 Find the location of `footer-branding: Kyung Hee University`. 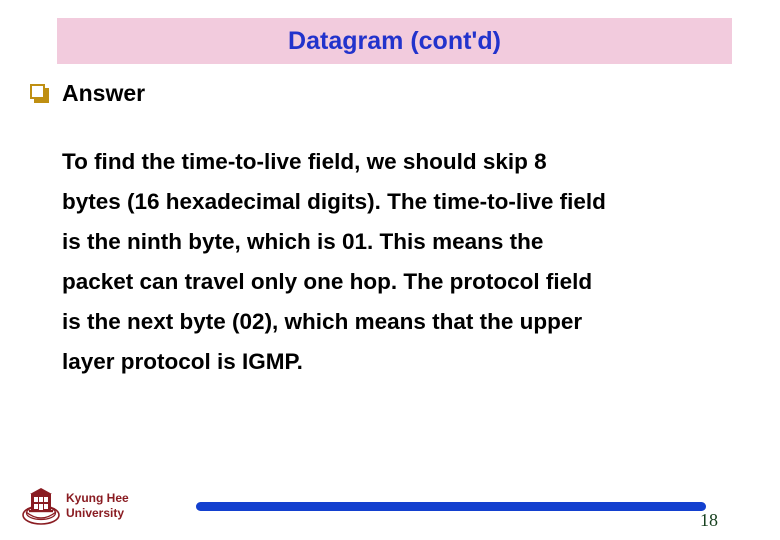

footer-branding: Kyung Hee University is located at coordinates (75, 506).